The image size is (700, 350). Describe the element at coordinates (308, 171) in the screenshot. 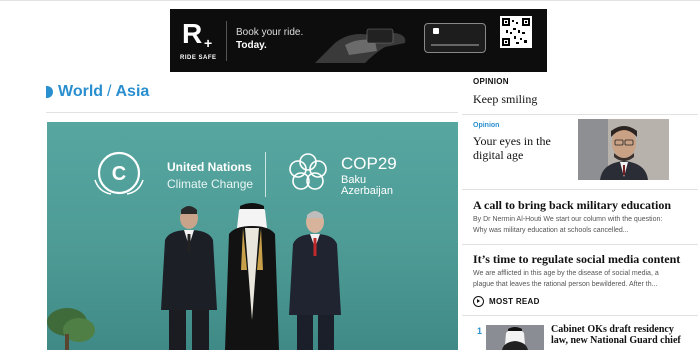

I see `cop29-logo-icon` at that location.